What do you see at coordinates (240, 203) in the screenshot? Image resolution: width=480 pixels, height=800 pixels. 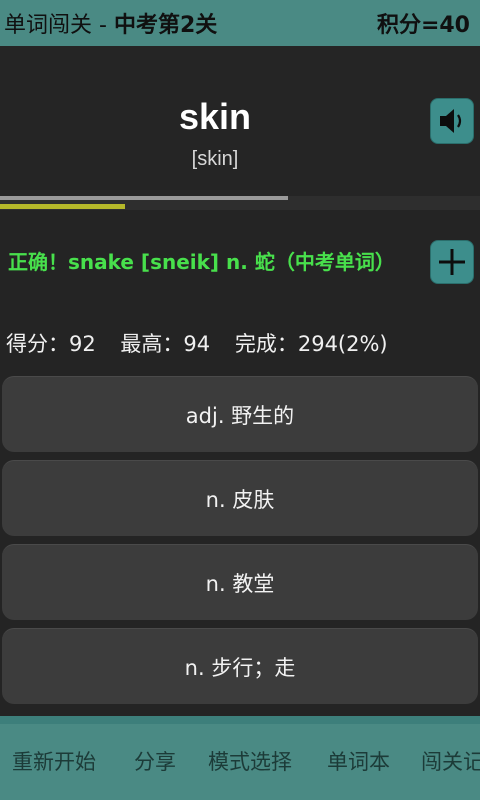 I see `progress-bar` at bounding box center [240, 203].